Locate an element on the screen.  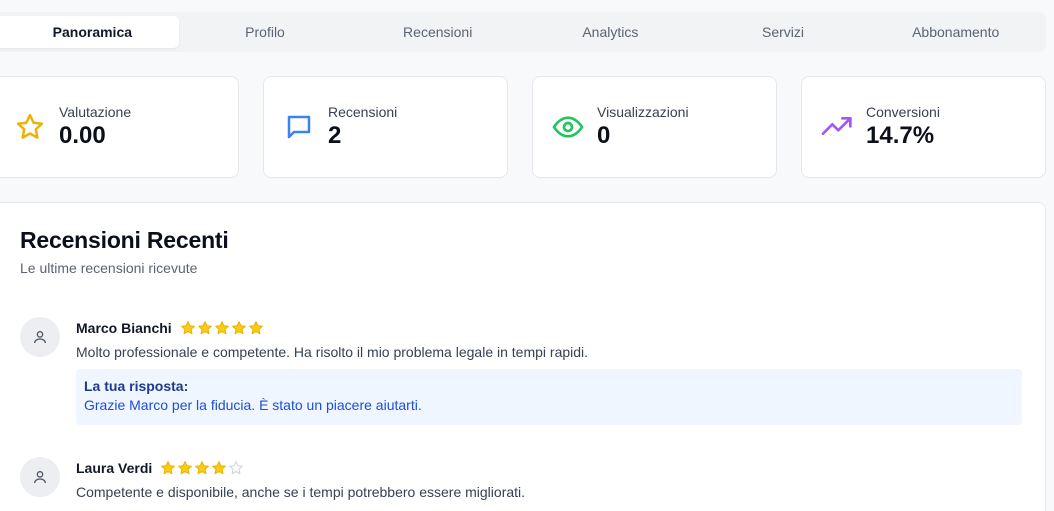
tab-panoramica: Panoramica is located at coordinates (89, 32).